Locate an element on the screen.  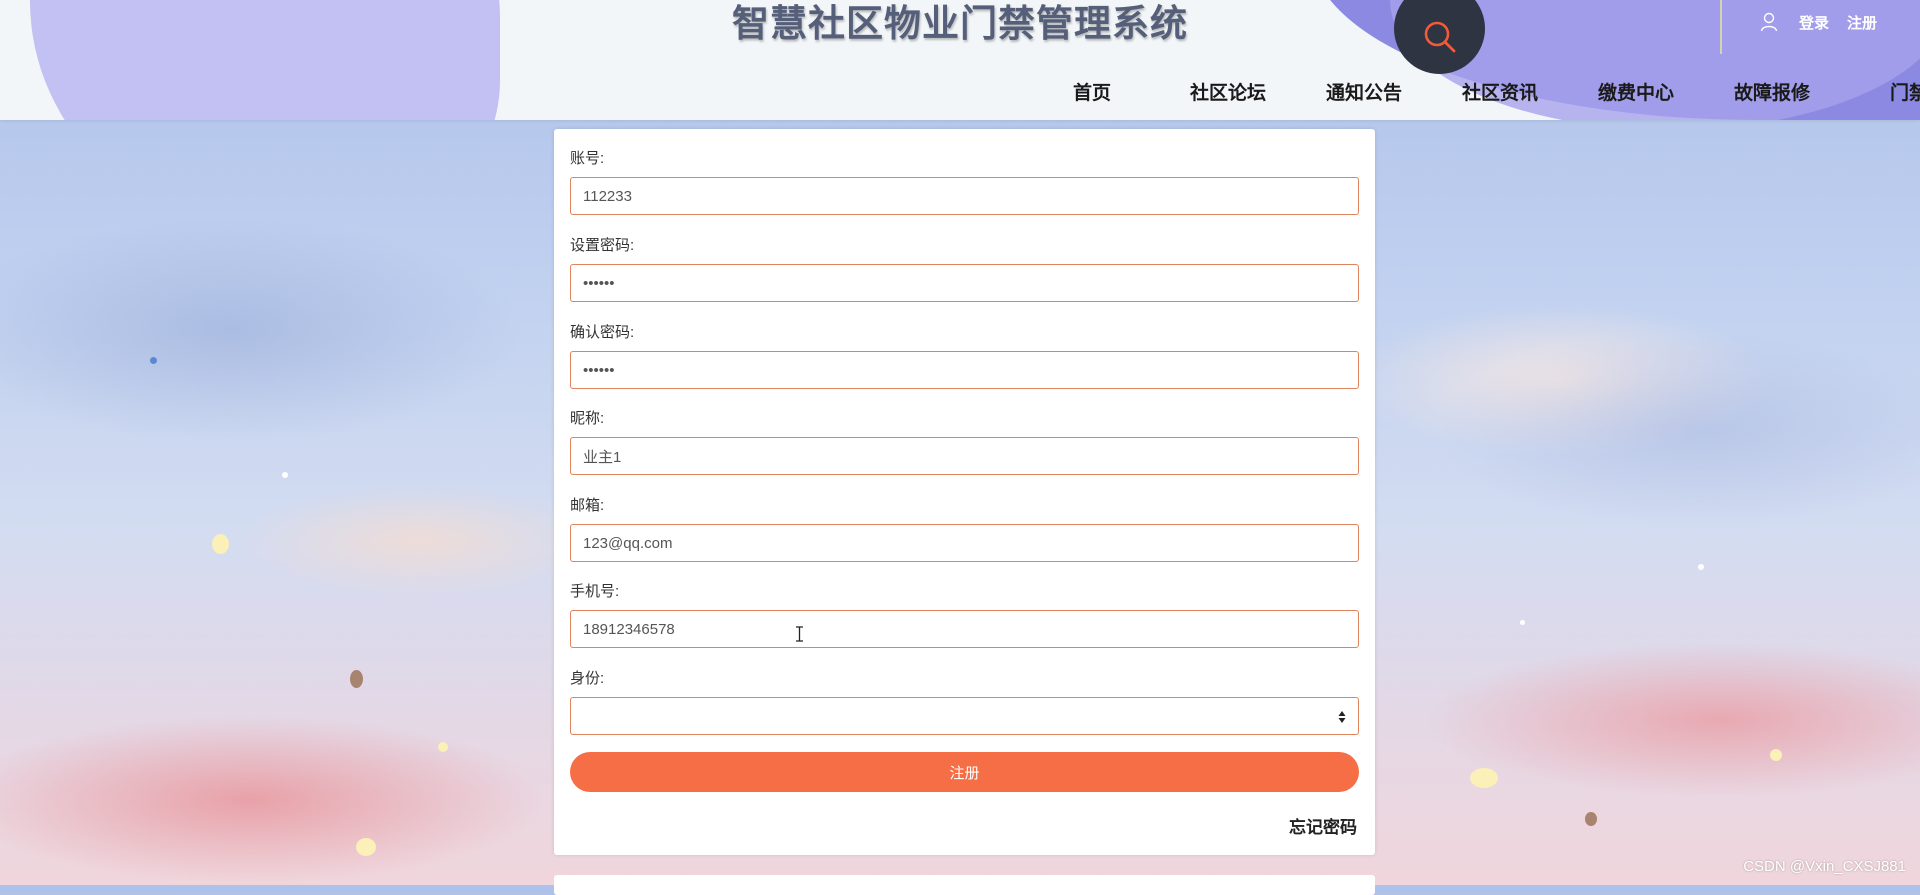
nav-item-home: 首页 is located at coordinates (1092, 91).